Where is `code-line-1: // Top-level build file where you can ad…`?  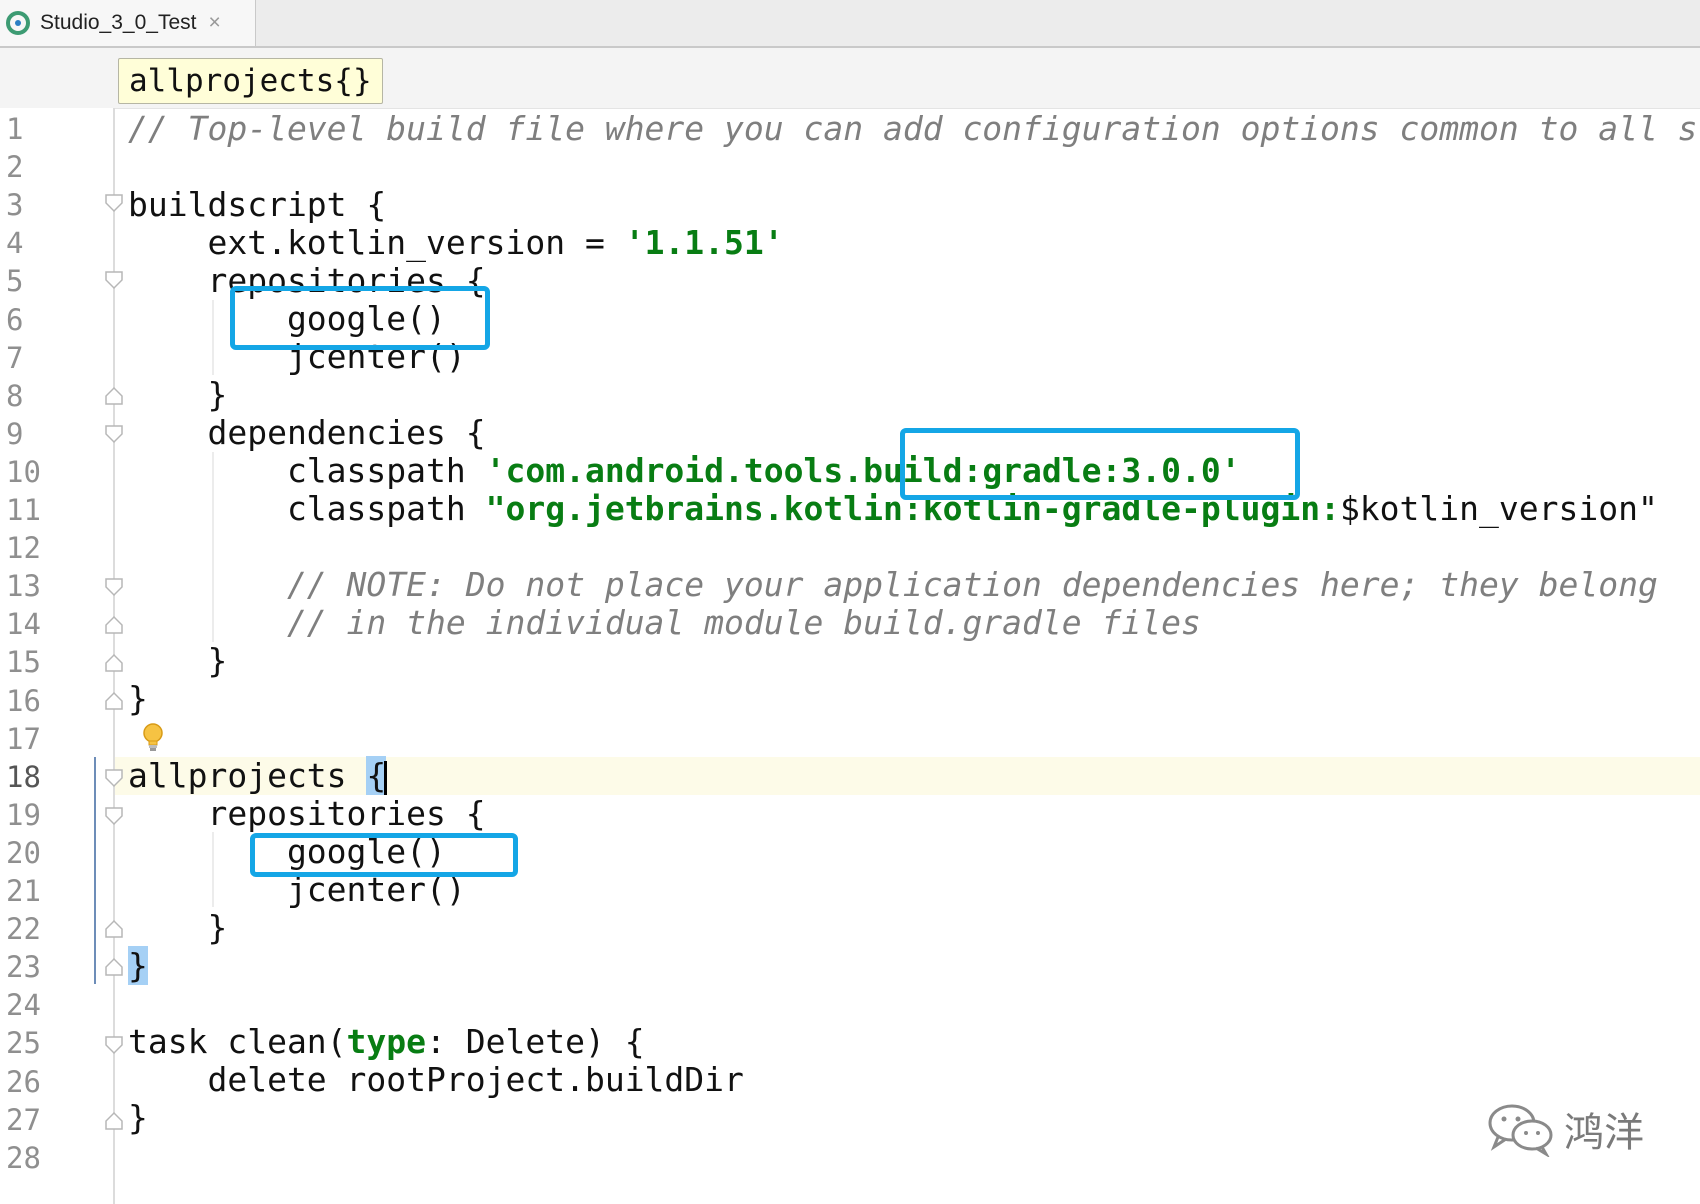
code-line-1: // Top-level build file where you can ad… is located at coordinates (913, 129).